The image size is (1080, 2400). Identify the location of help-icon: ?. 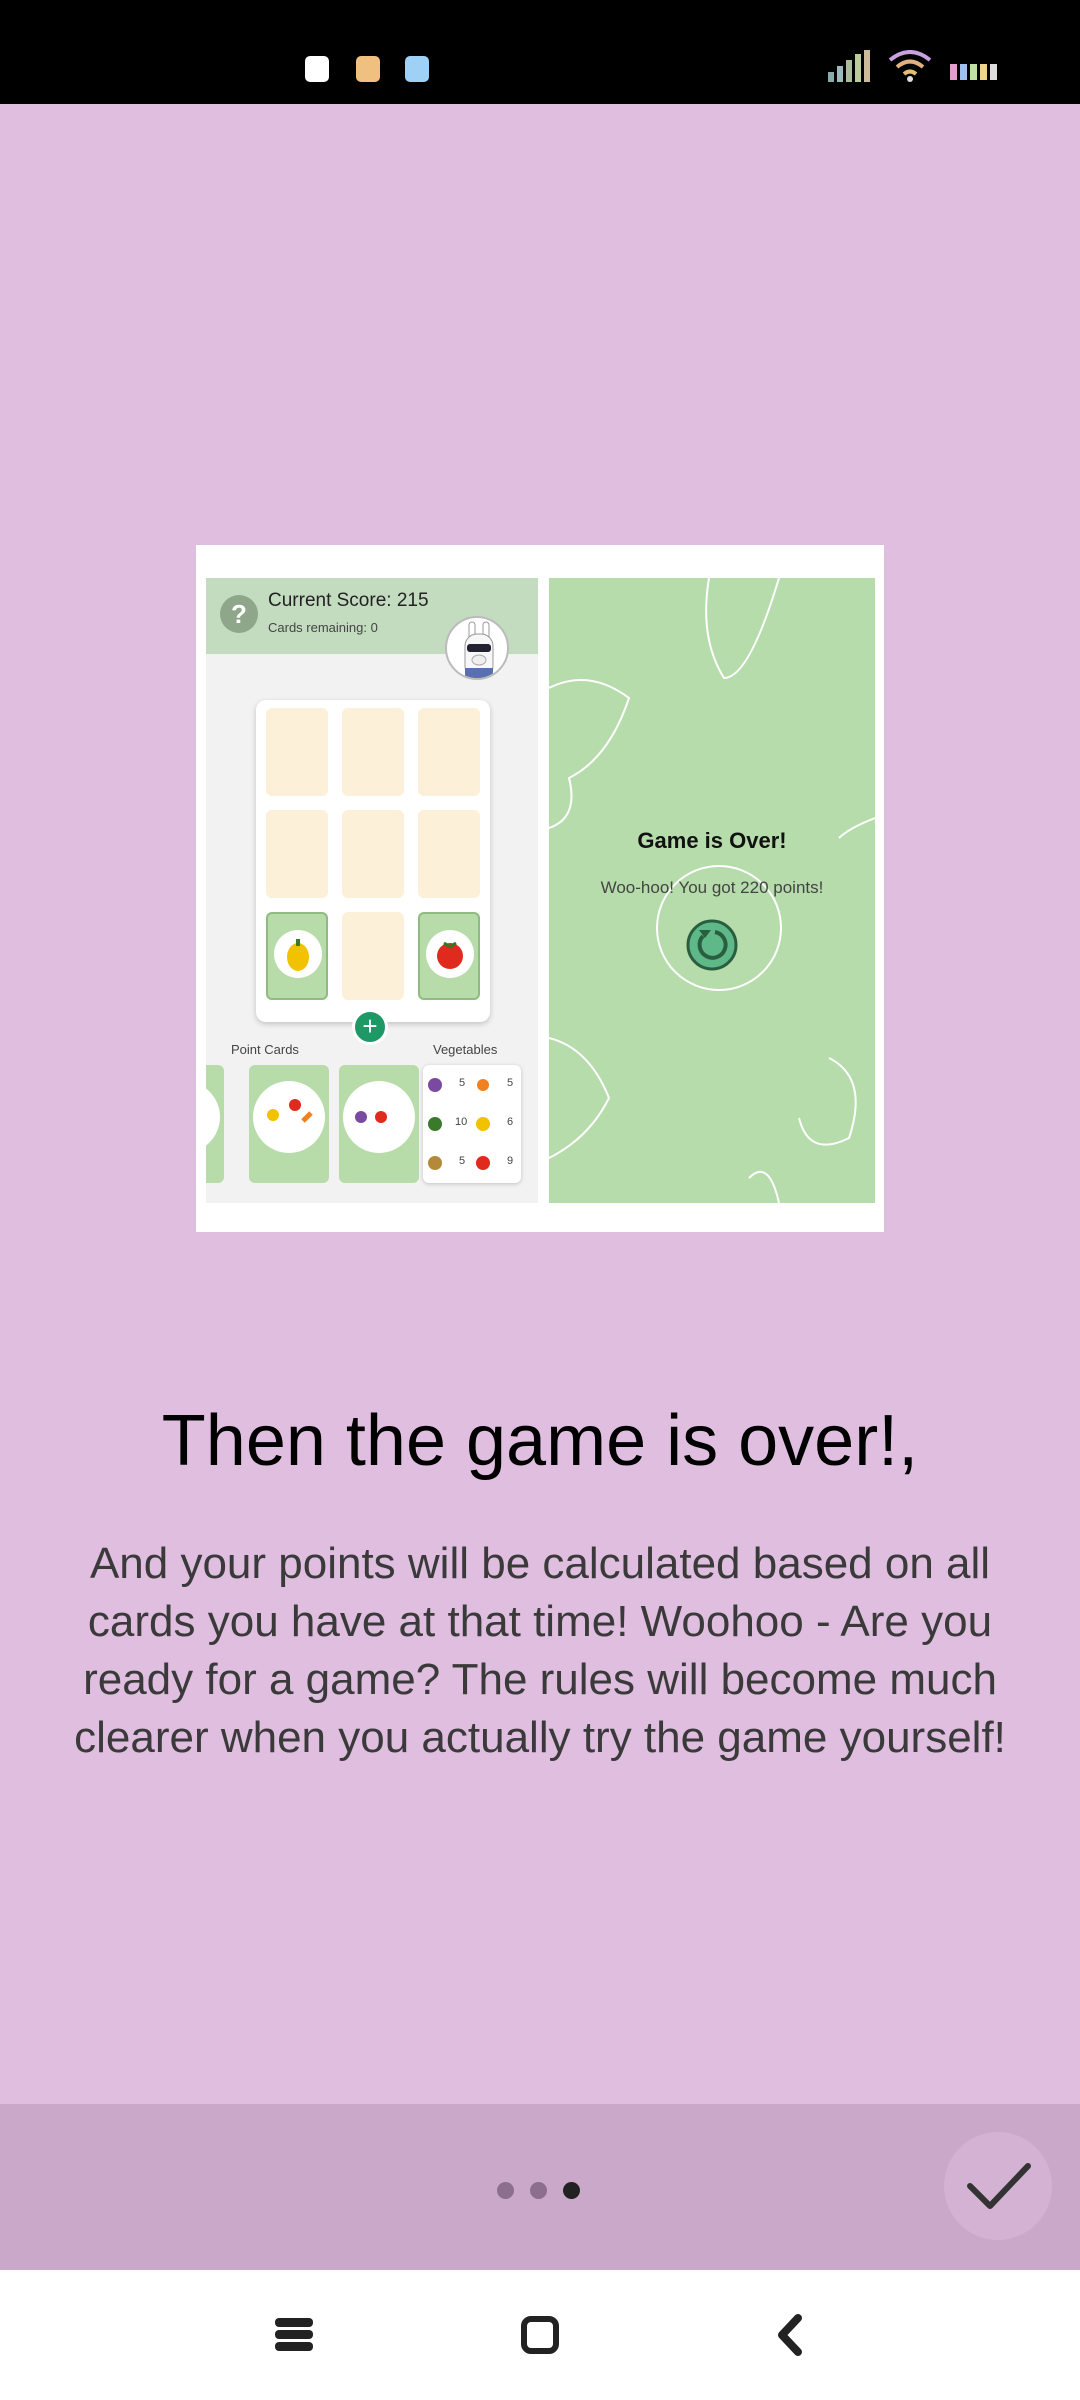
(239, 614).